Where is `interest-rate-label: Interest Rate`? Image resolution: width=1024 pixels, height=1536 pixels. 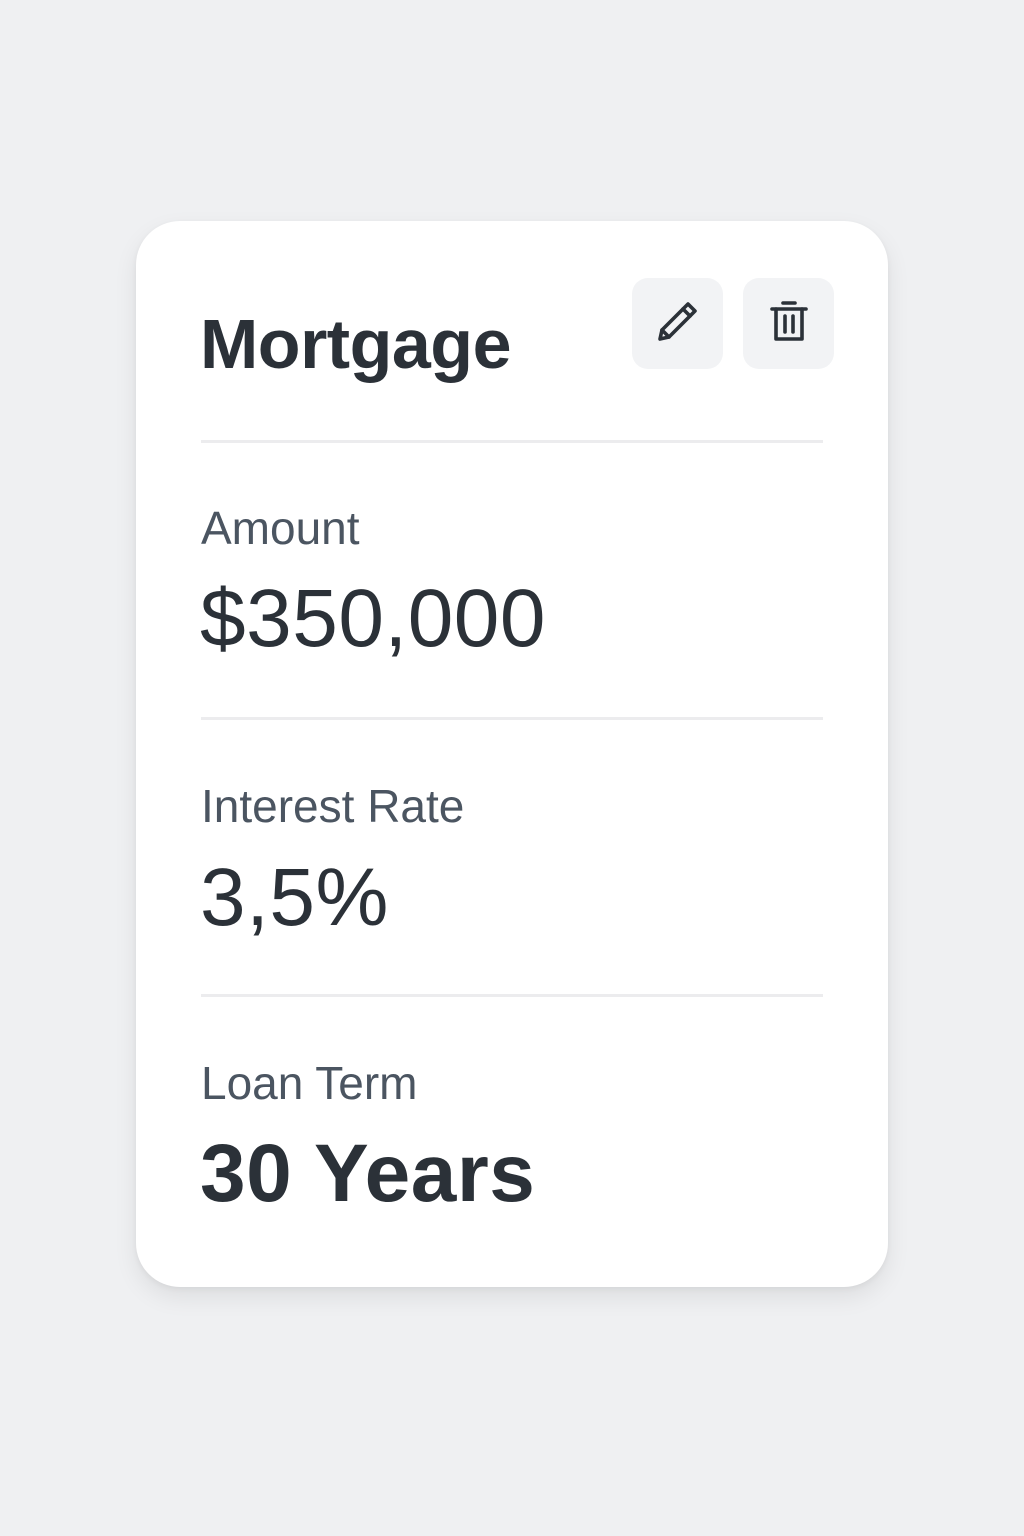
interest-rate-label: Interest Rate is located at coordinates (333, 806).